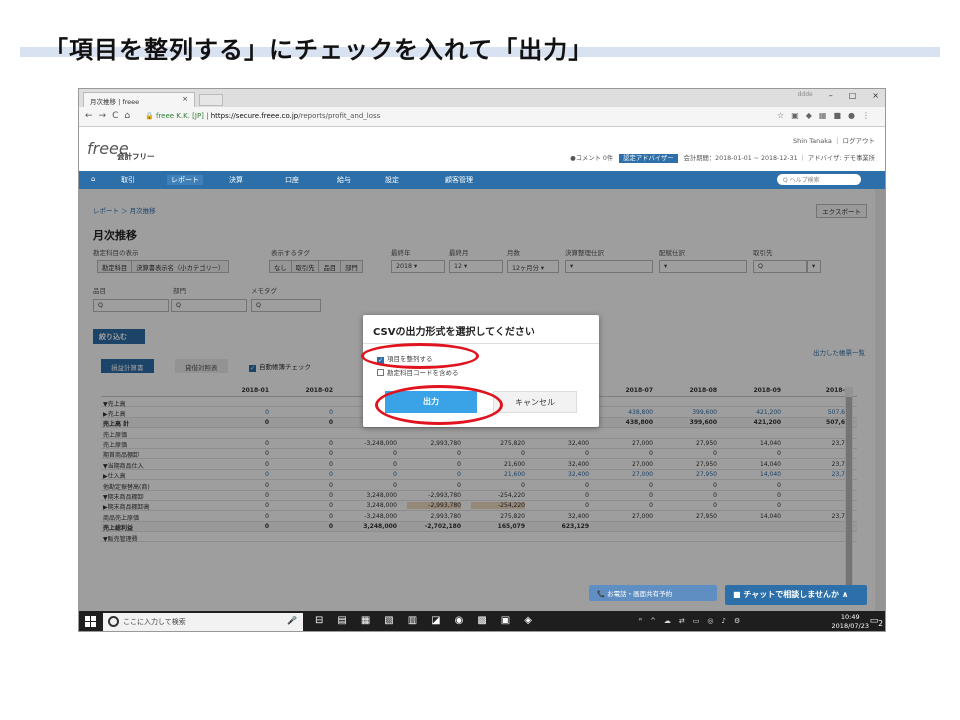 The width and height of the screenshot is (960, 720). Describe the element at coordinates (834, 140) in the screenshot. I see `user-links: Shin Tanaka ｜ ログアウト` at that location.